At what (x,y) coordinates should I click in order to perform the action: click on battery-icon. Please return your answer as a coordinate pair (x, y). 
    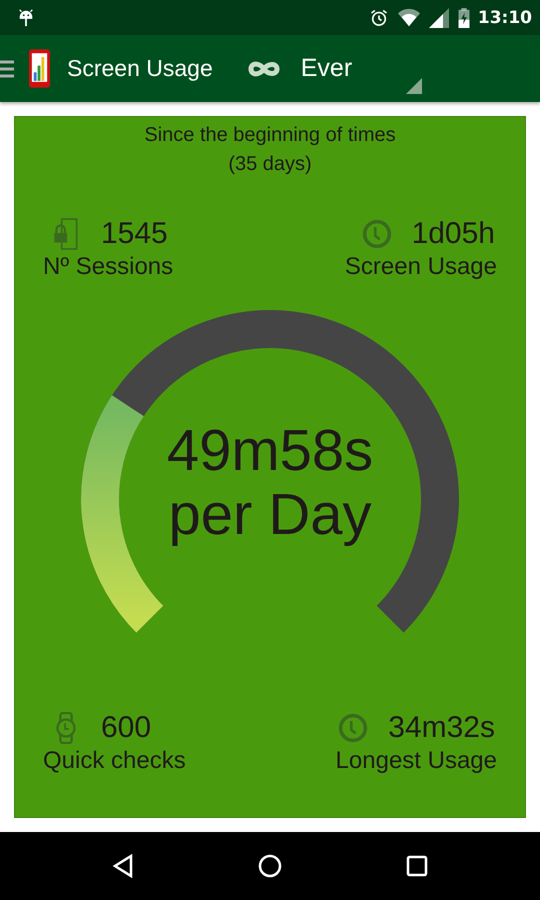
    Looking at the image, I should click on (464, 18).